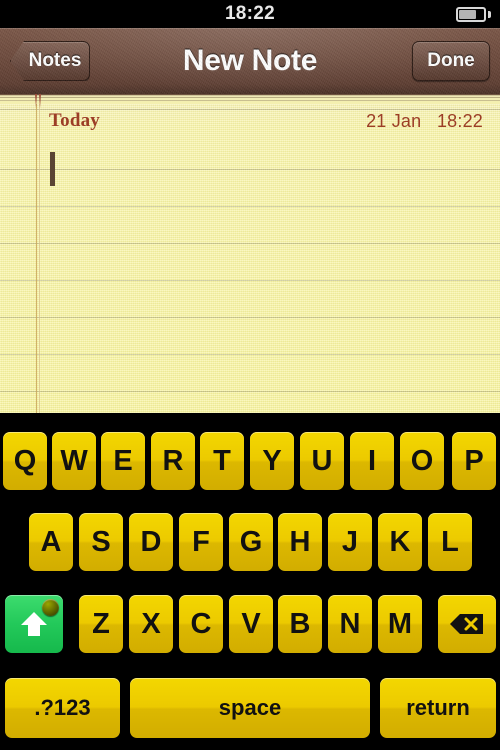 Image resolution: width=500 pixels, height=750 pixels. Describe the element at coordinates (350, 624) in the screenshot. I see `key-n: N` at that location.